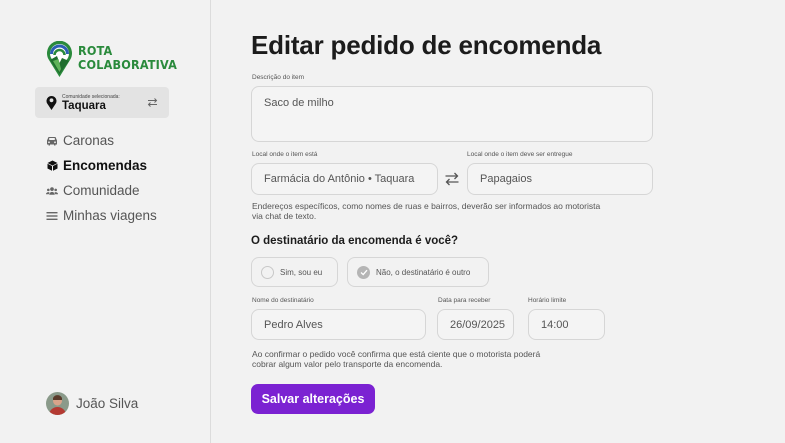  What do you see at coordinates (267, 272) in the screenshot?
I see `radio-unchecked-icon` at bounding box center [267, 272].